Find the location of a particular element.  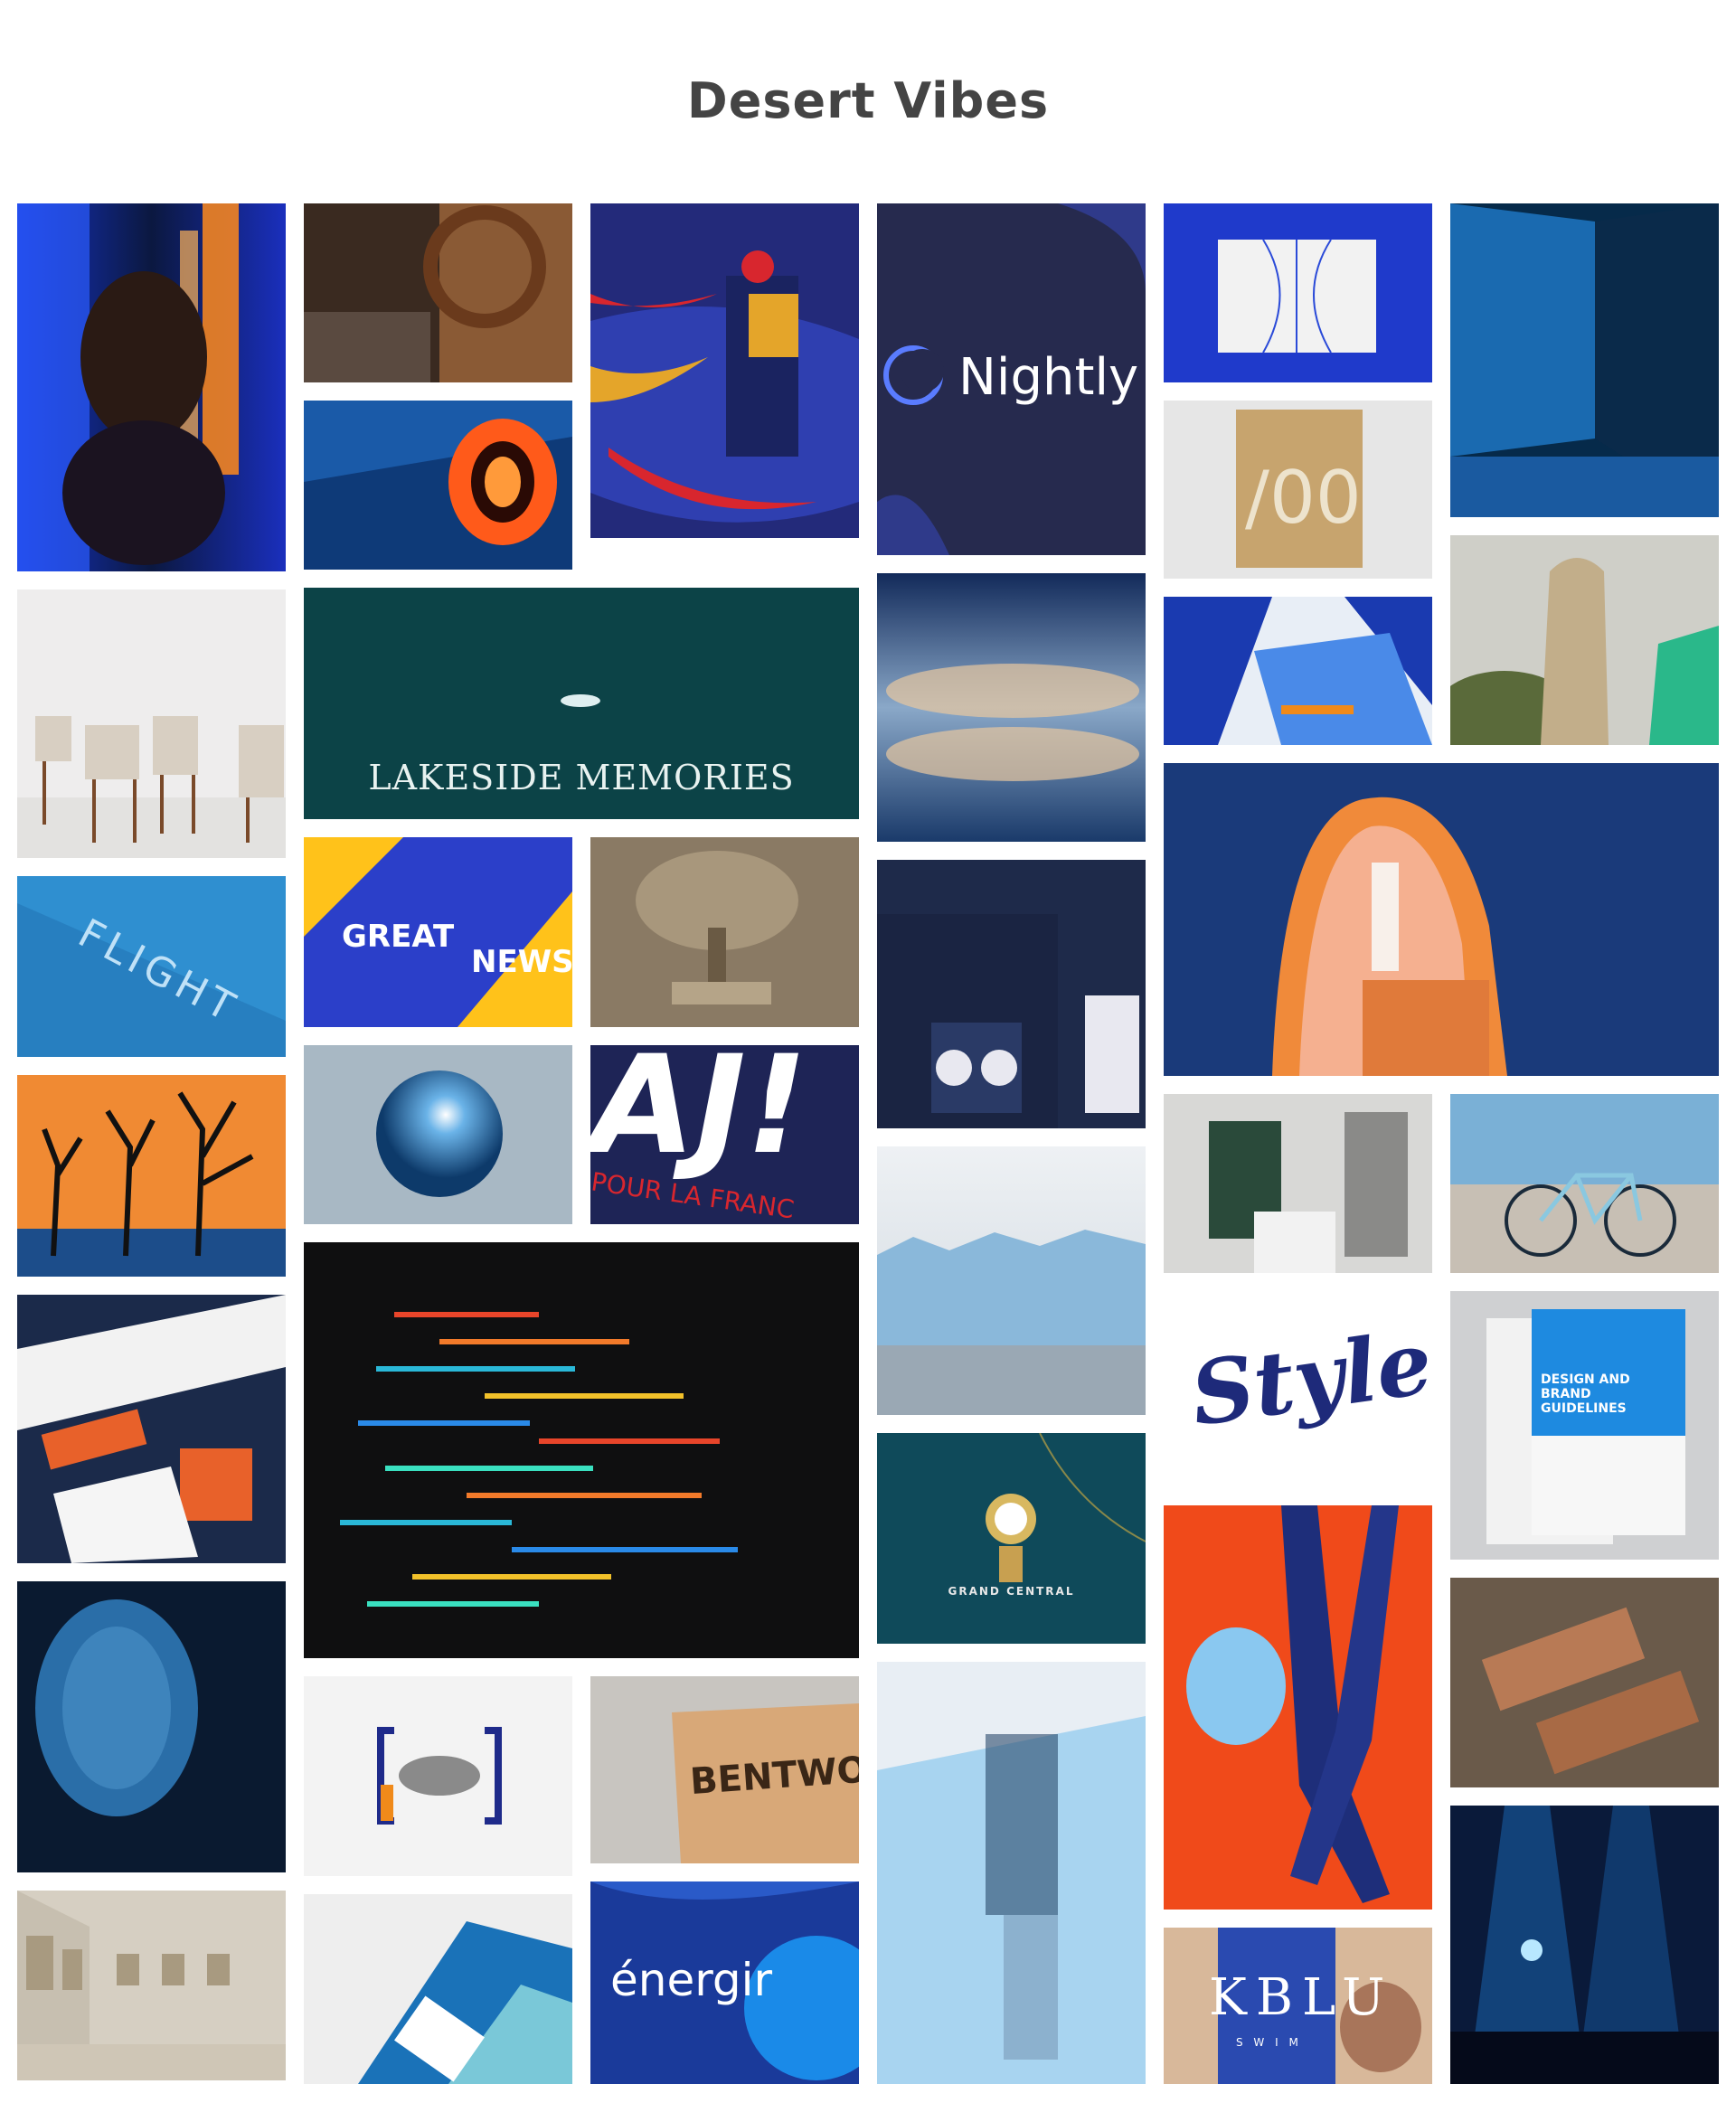

kblu-sub-label: S W I M is located at coordinates (1269, 2042).